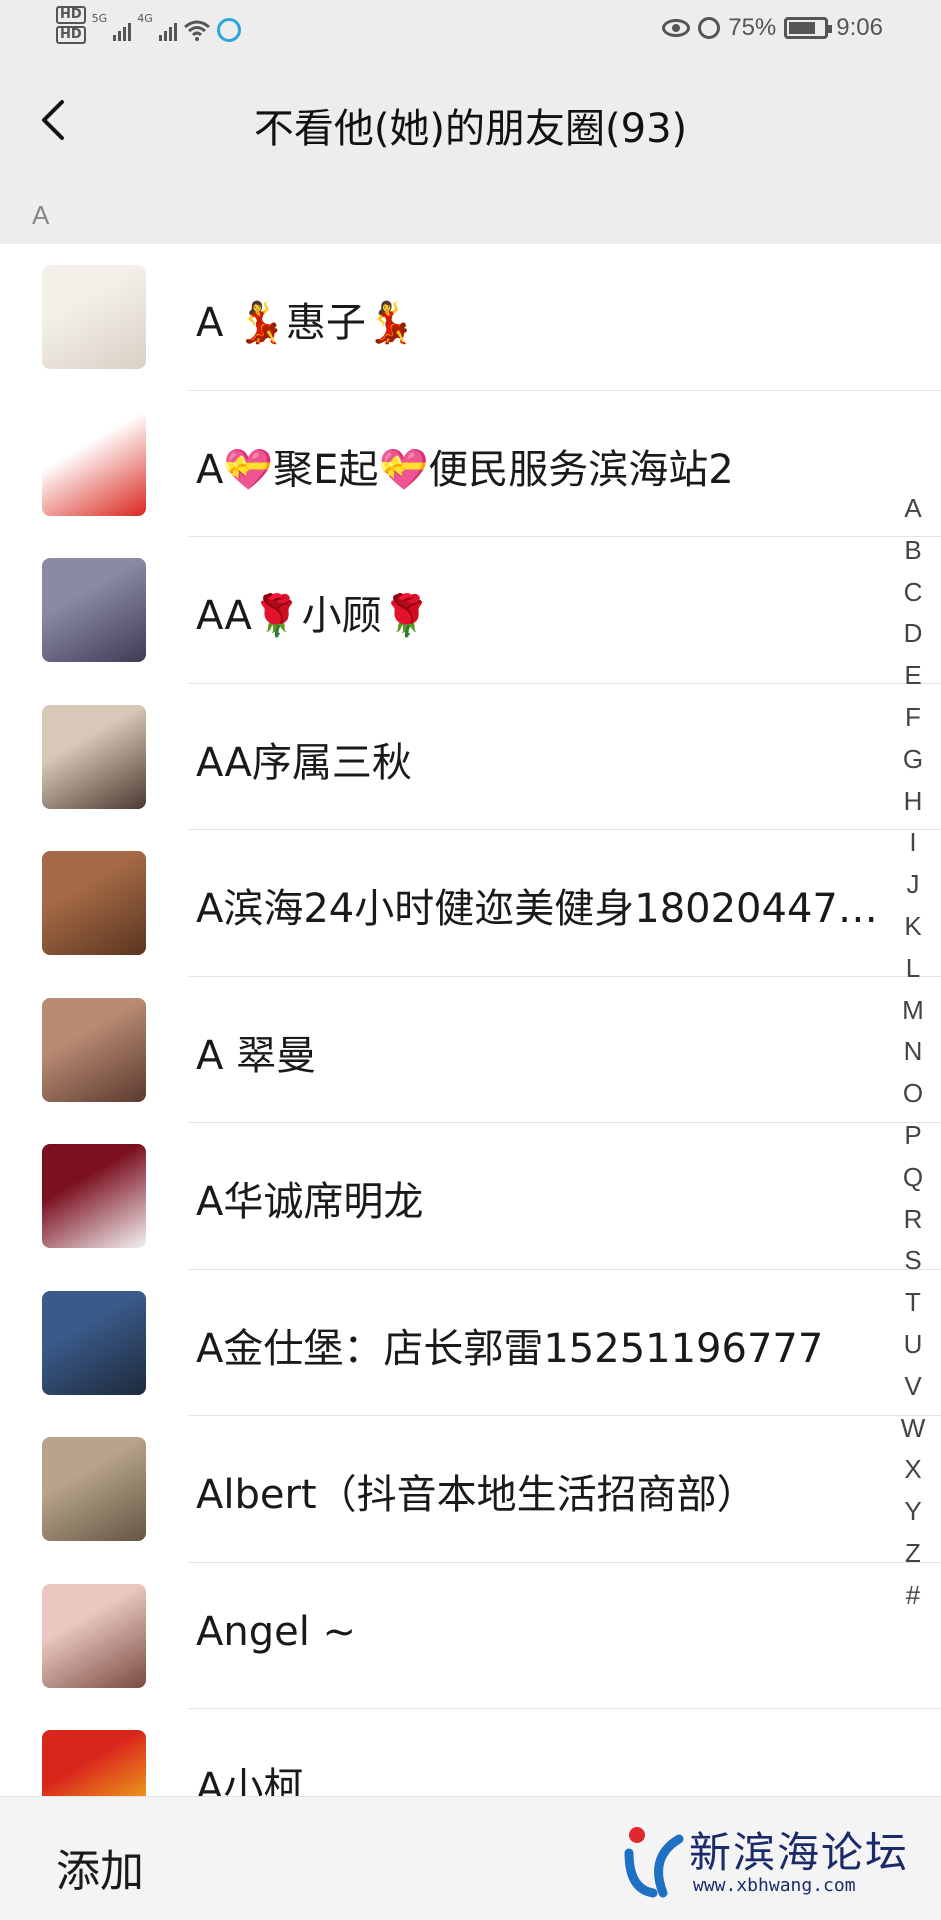 The width and height of the screenshot is (941, 1920). Describe the element at coordinates (276, 1631) in the screenshot. I see `contact-name: Angel ~` at that location.